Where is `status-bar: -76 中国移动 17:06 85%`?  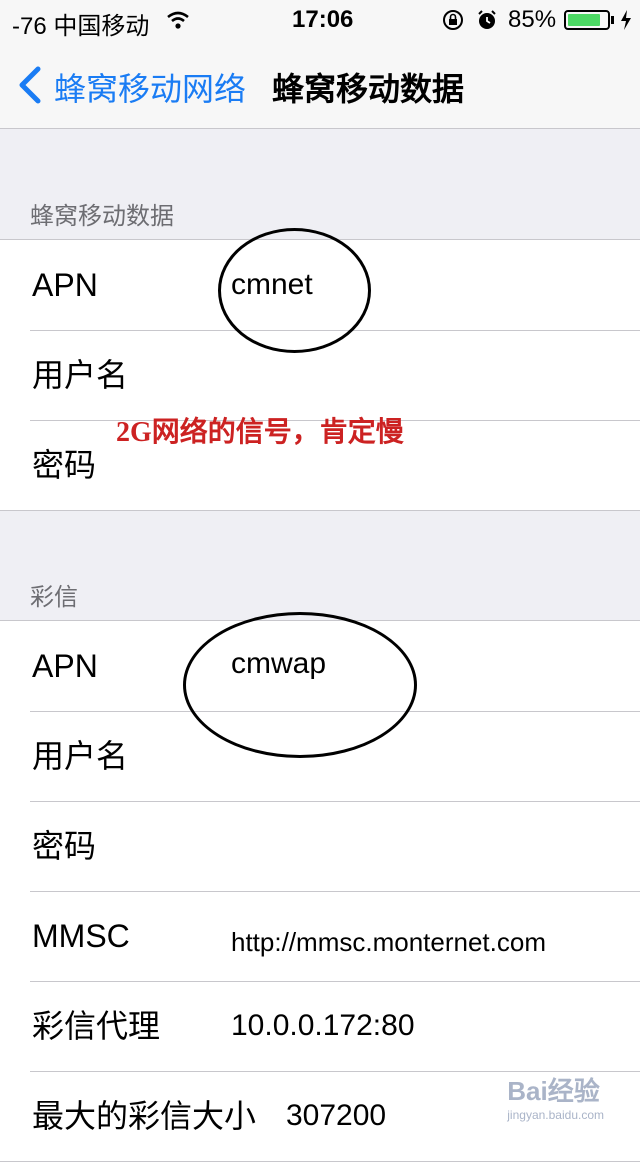 status-bar: -76 中国移动 17:06 85% is located at coordinates (320, 20).